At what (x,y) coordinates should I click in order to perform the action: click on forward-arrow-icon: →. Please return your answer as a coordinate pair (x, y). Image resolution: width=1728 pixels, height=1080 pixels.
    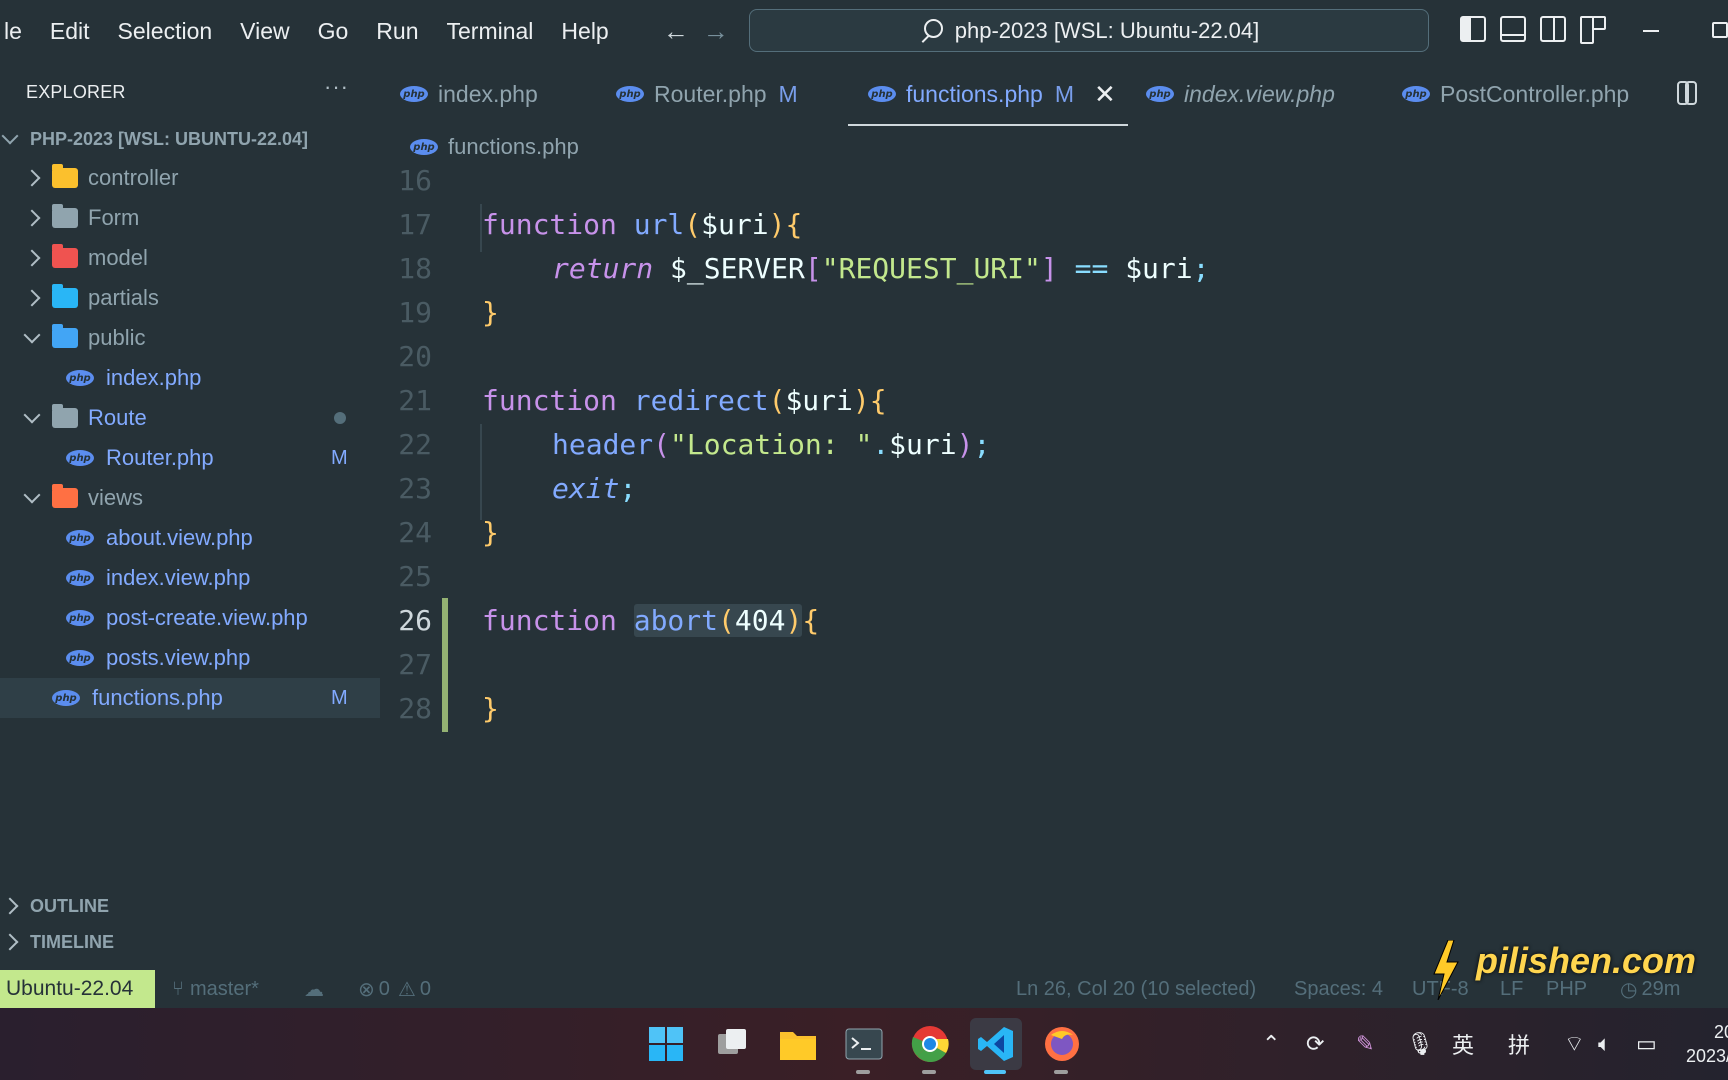
    Looking at the image, I should click on (716, 31).